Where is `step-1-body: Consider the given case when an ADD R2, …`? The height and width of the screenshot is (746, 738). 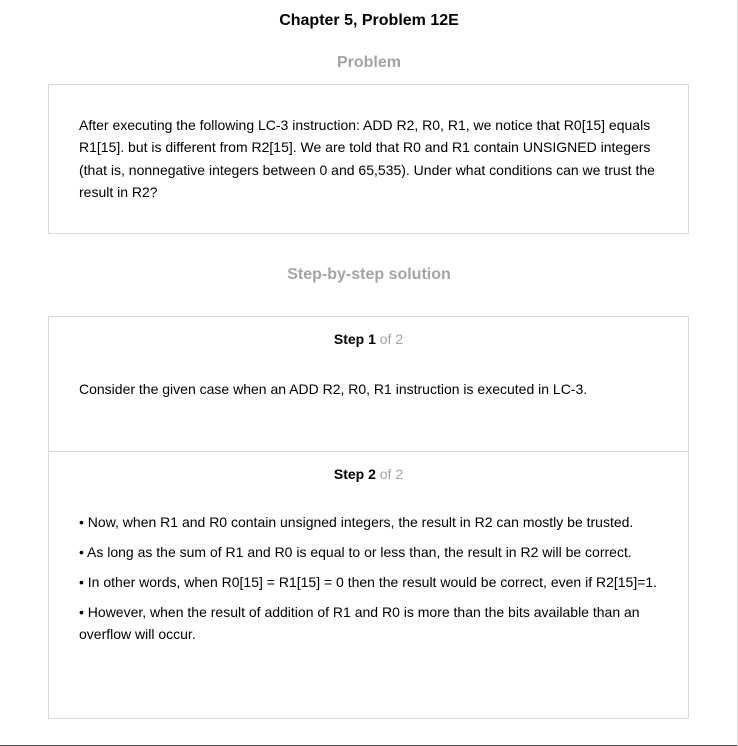
step-1-body: Consider the given case when an ADD R2, … is located at coordinates (333, 389).